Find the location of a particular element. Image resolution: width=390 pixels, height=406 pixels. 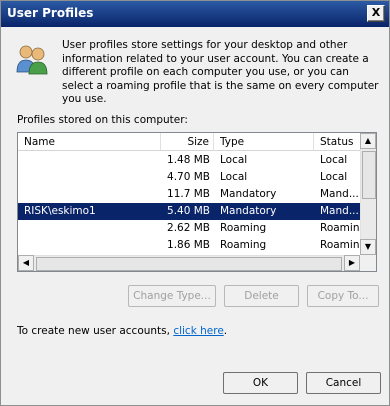

cancel-button: Cancel is located at coordinates (343, 383).